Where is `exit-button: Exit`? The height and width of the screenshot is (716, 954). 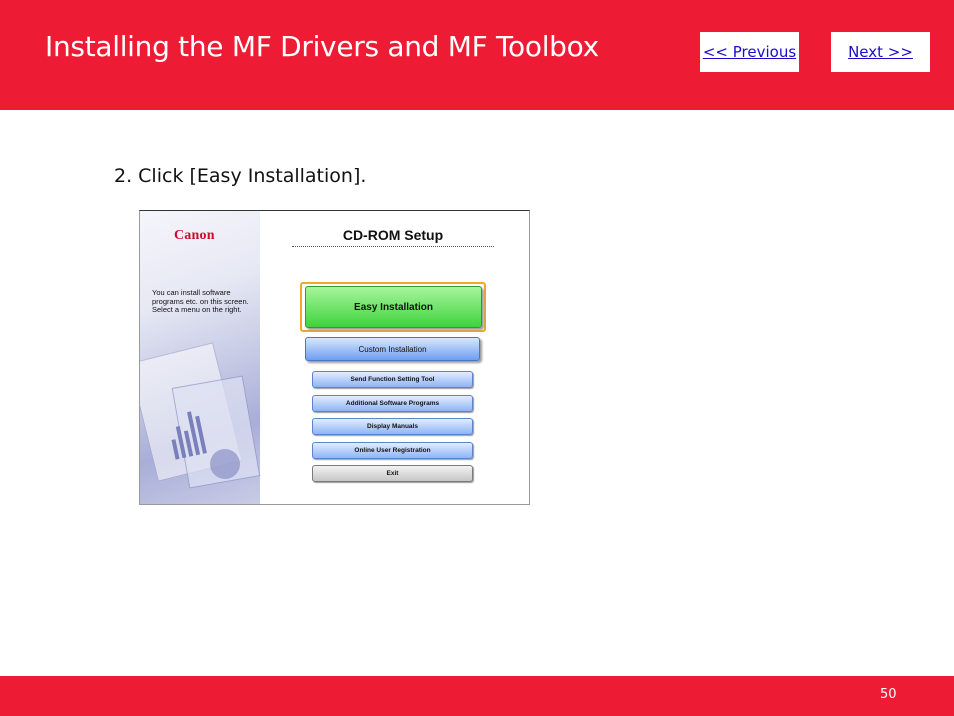 exit-button: Exit is located at coordinates (392, 473).